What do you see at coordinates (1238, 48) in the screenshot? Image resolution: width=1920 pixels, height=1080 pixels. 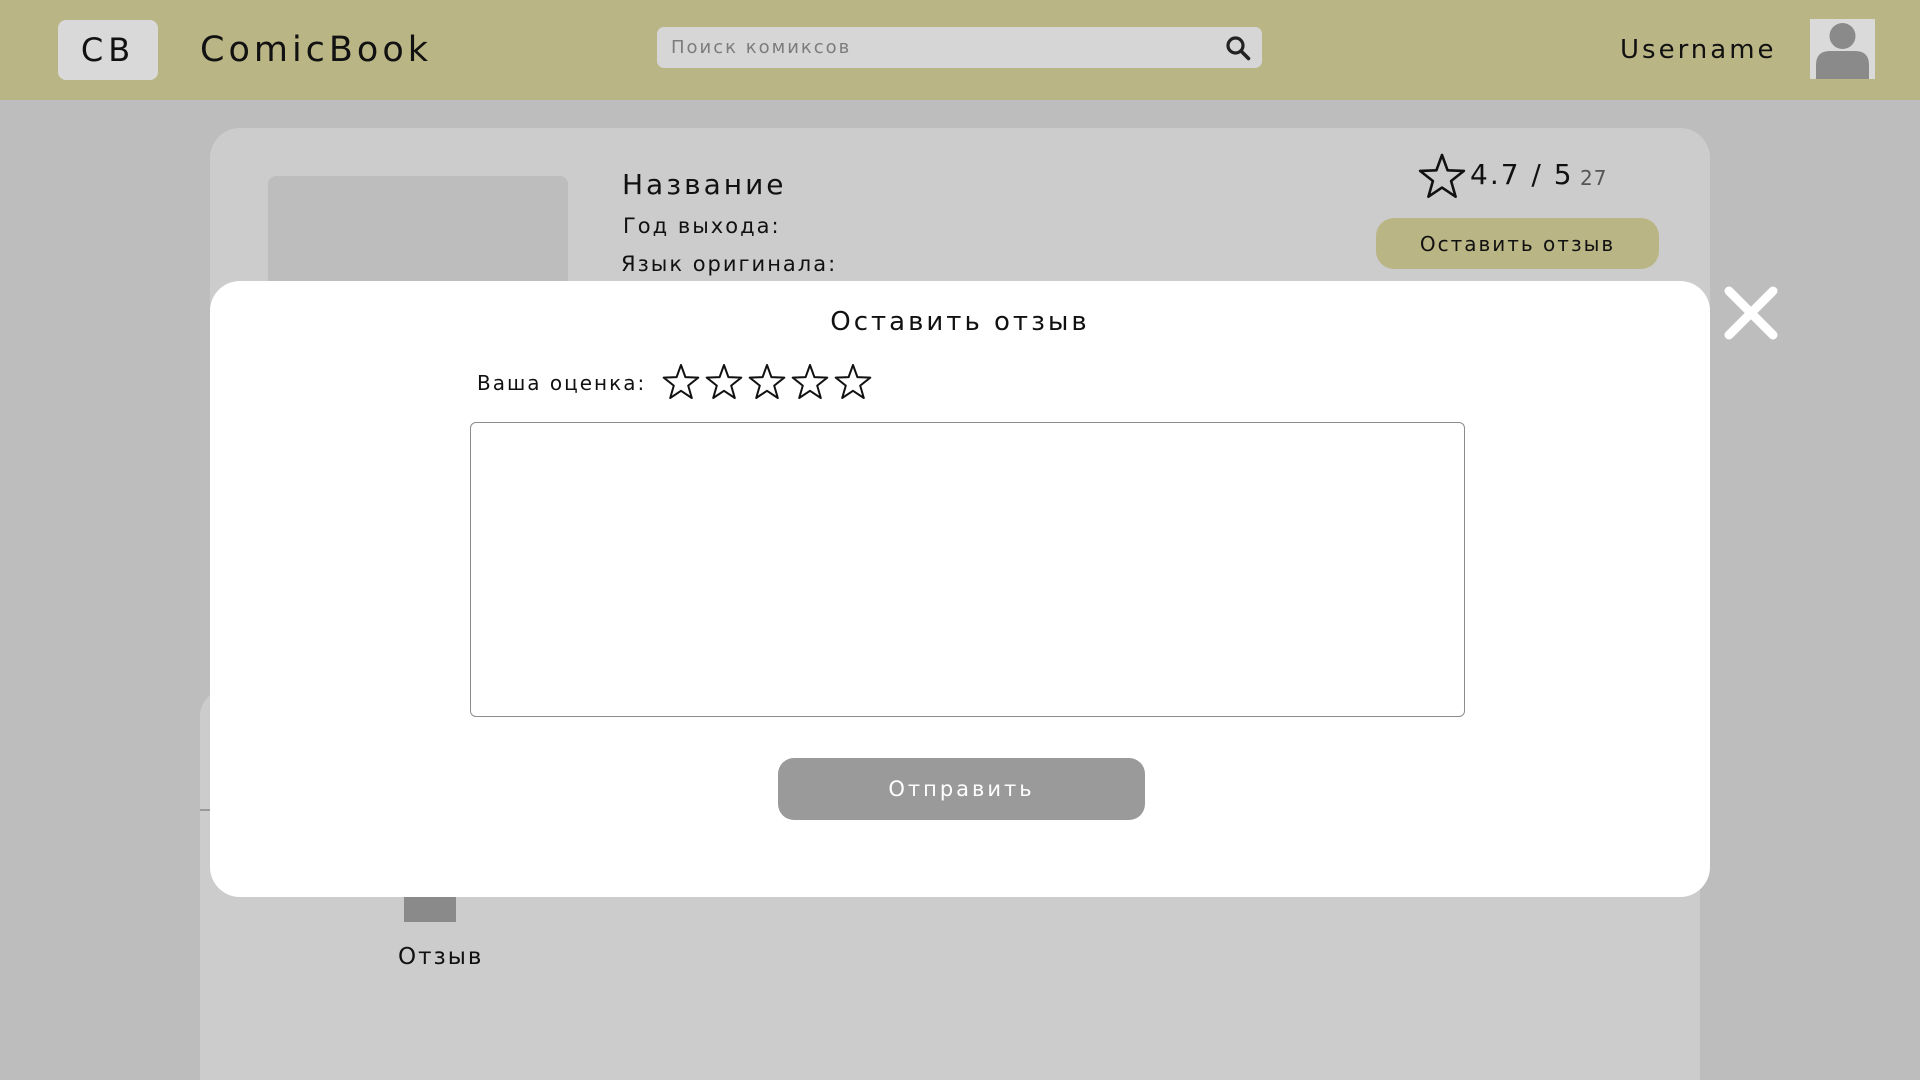 I see `search-icon` at bounding box center [1238, 48].